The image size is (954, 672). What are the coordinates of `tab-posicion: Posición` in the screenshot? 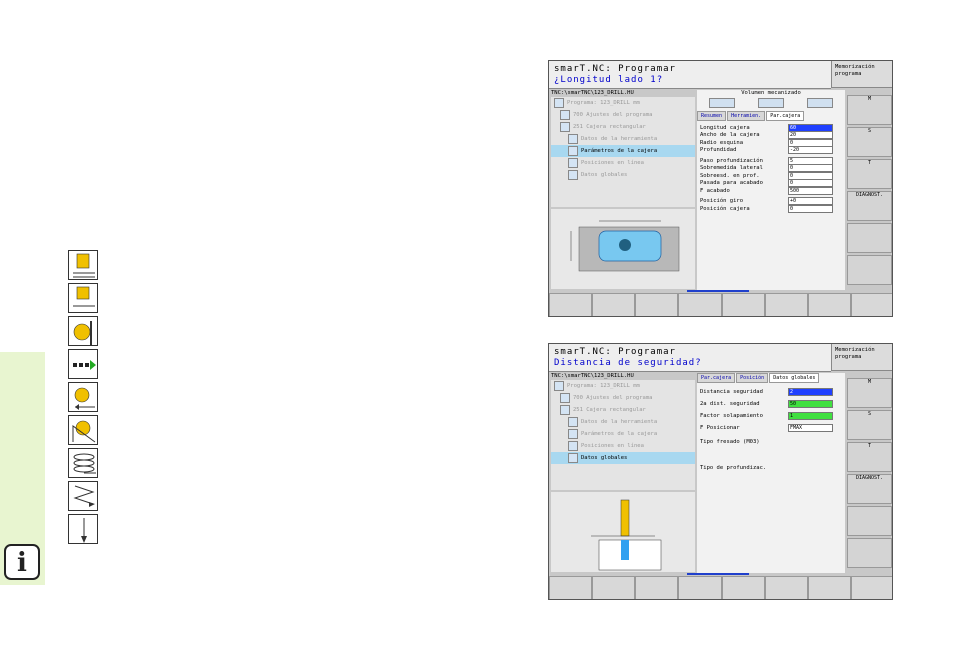 It's located at (752, 378).